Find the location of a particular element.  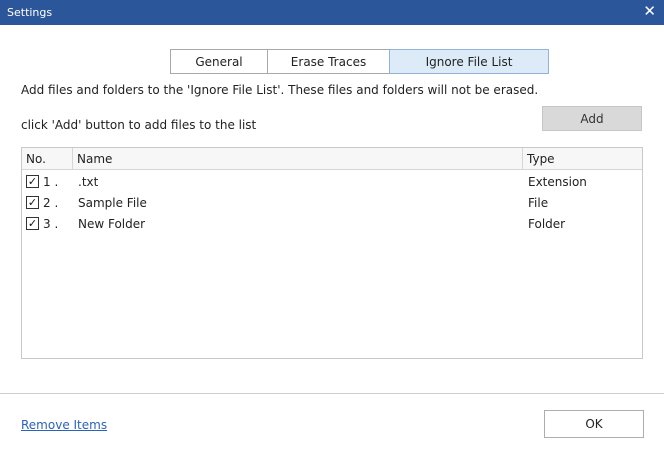

tab-general: General is located at coordinates (219, 61).